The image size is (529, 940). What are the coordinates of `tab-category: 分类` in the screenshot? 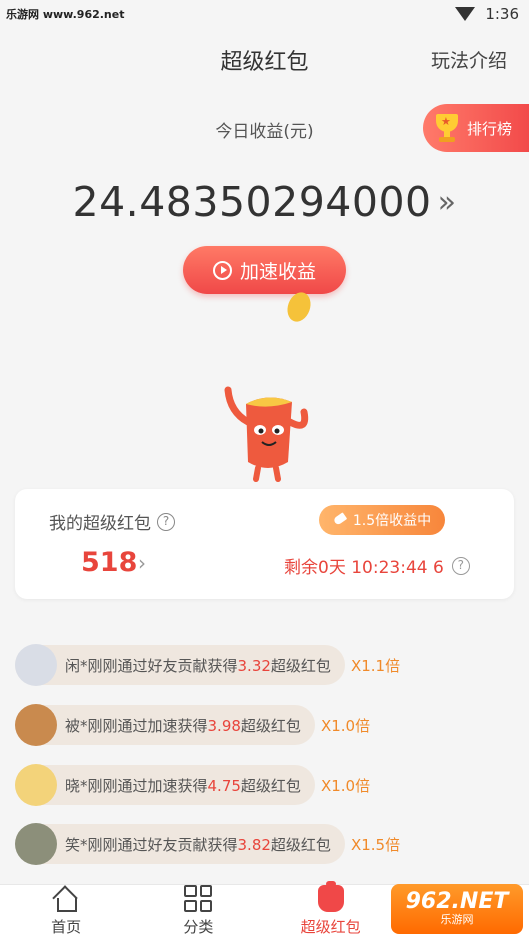 It's located at (198, 912).